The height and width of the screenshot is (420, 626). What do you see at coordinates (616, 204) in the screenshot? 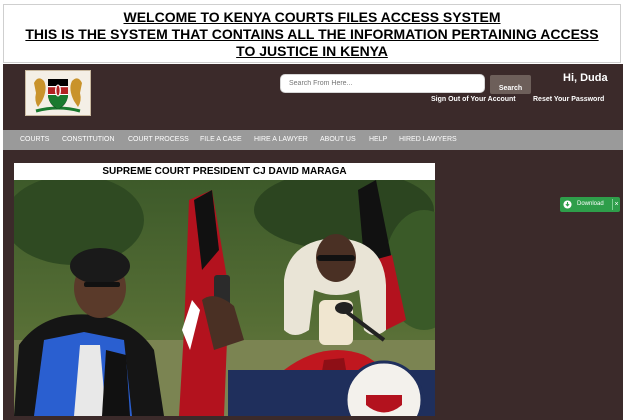
I see `close-icon: ×` at bounding box center [616, 204].